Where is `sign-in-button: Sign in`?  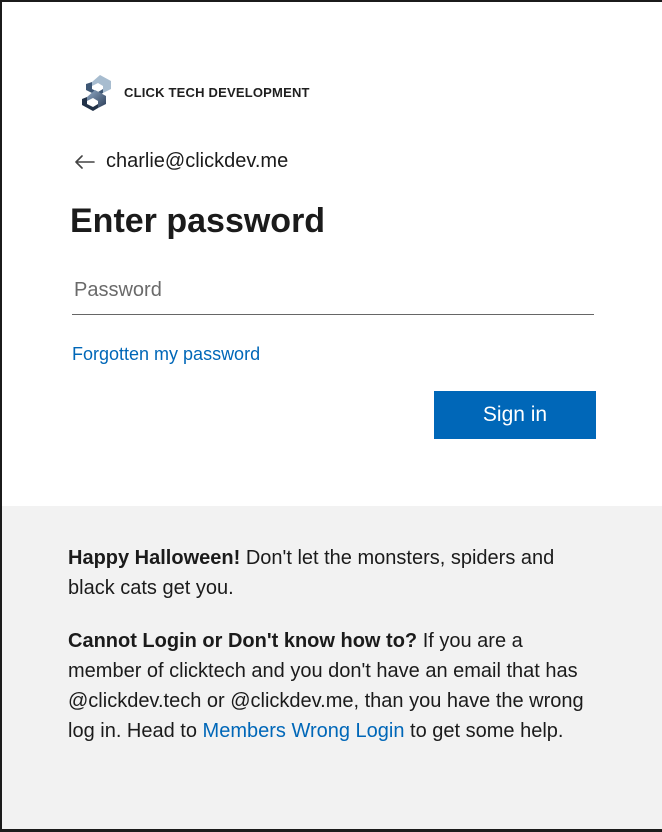 sign-in-button: Sign in is located at coordinates (515, 415).